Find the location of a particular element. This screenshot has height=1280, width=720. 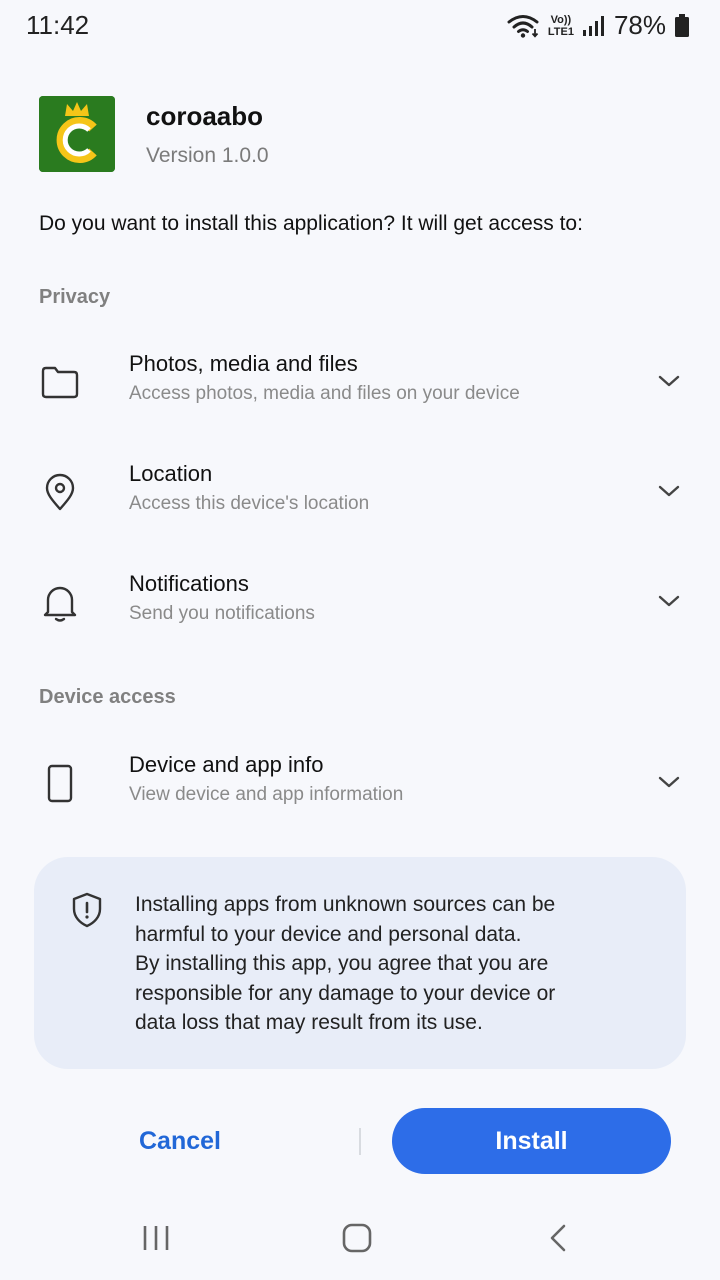

battery-icon is located at coordinates (682, 25).